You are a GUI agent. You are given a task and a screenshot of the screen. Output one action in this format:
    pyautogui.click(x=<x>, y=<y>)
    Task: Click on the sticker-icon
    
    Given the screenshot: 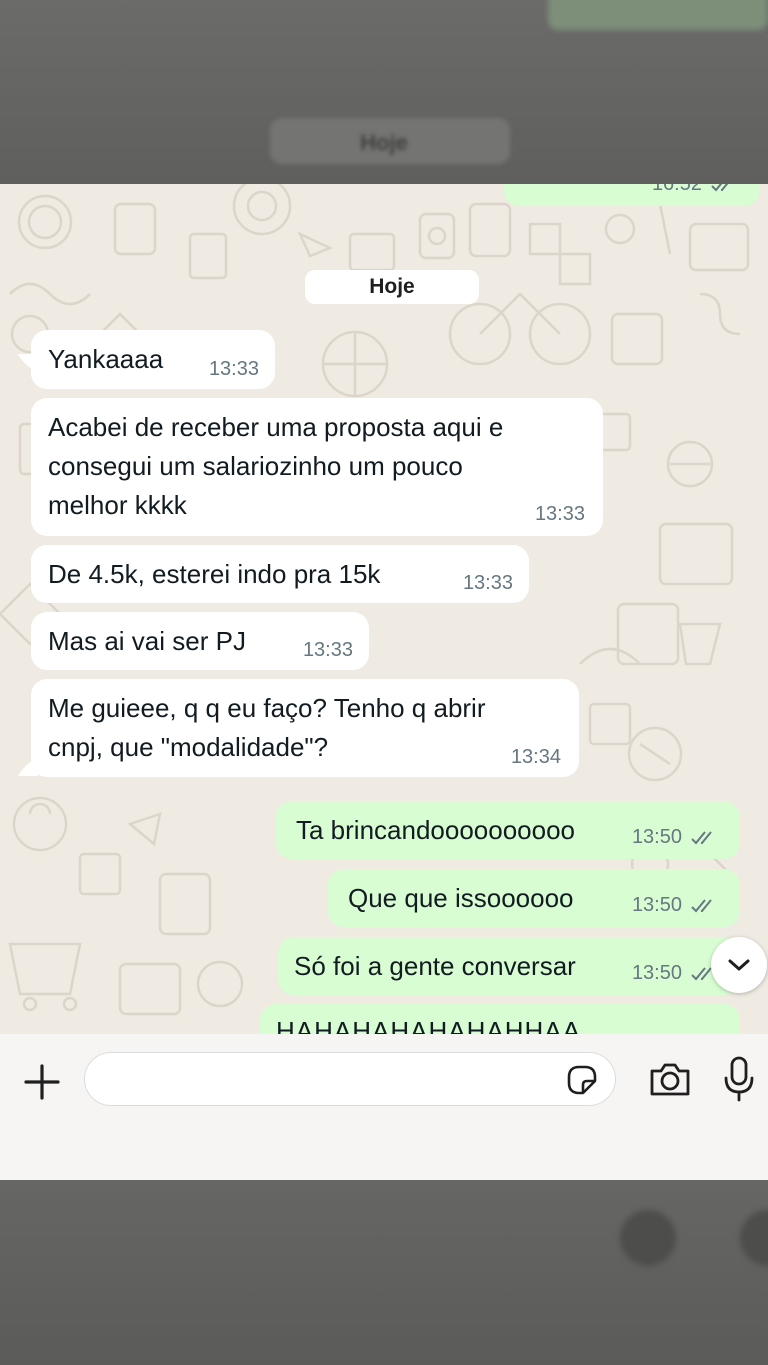 What is the action you would take?
    pyautogui.click(x=582, y=1080)
    